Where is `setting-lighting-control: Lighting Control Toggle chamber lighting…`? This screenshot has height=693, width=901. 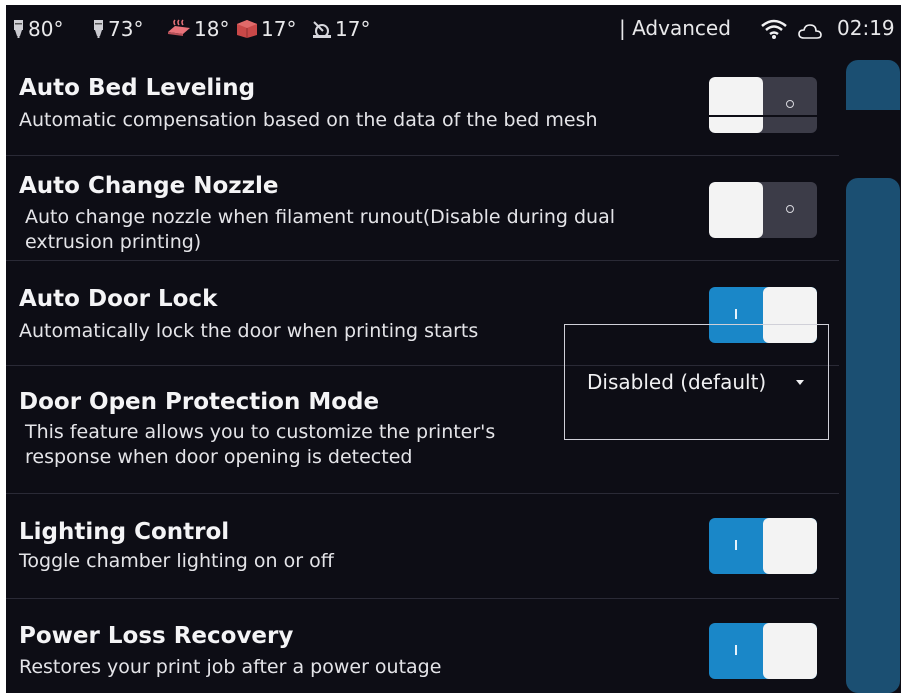
setting-lighting-control: Lighting Control Toggle chamber lighting… is located at coordinates (422, 546).